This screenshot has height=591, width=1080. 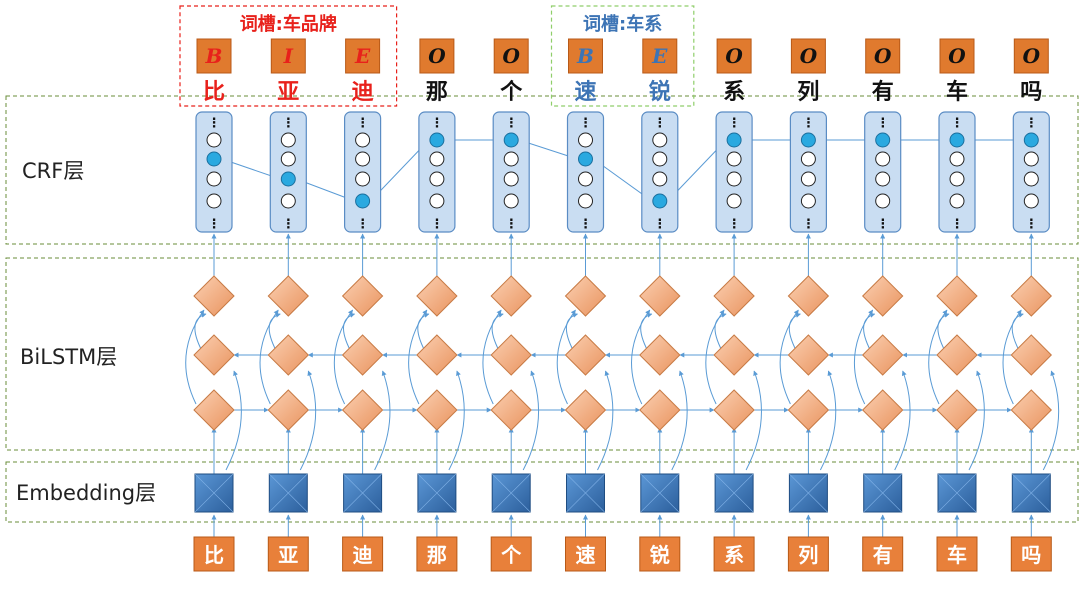 What do you see at coordinates (734, 92) in the screenshot?
I see `output-token: 系` at bounding box center [734, 92].